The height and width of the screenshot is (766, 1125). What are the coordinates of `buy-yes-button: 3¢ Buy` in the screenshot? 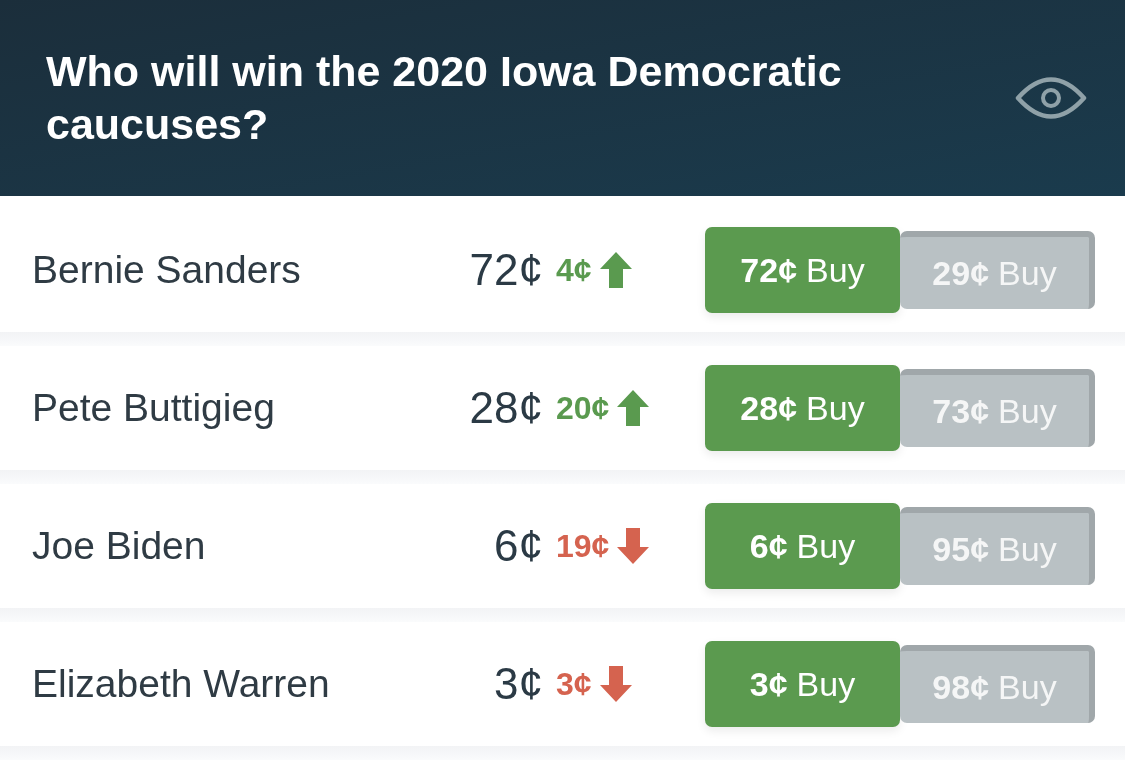 It's located at (802, 684).